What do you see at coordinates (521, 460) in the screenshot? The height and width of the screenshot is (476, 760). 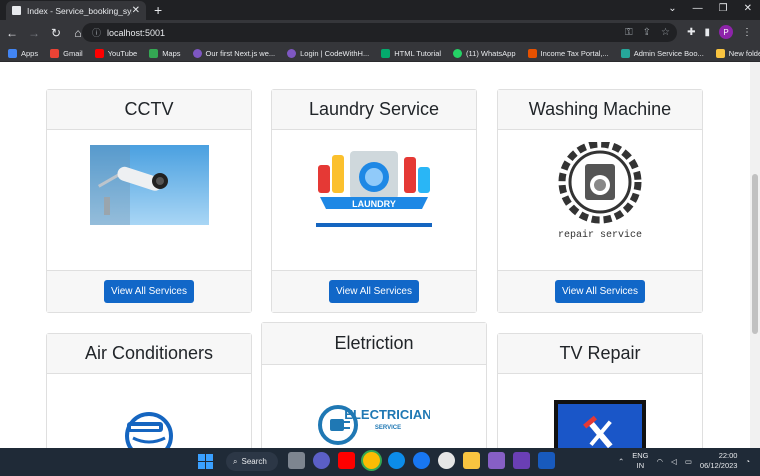 I see `terminal-icon` at bounding box center [521, 460].